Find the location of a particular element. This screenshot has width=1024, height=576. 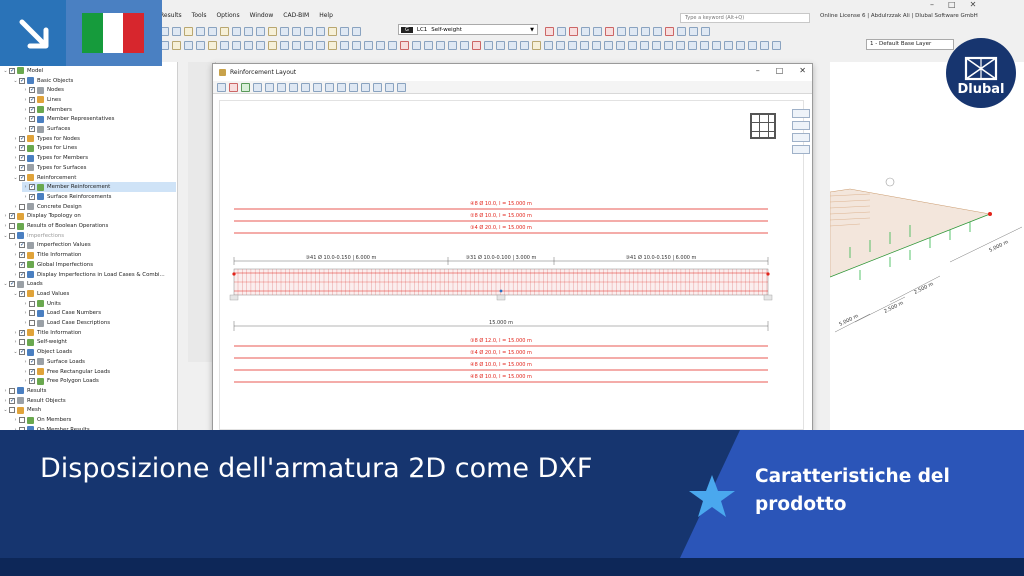

tree-item: › Global Imperfections is located at coordinates (94, 265).